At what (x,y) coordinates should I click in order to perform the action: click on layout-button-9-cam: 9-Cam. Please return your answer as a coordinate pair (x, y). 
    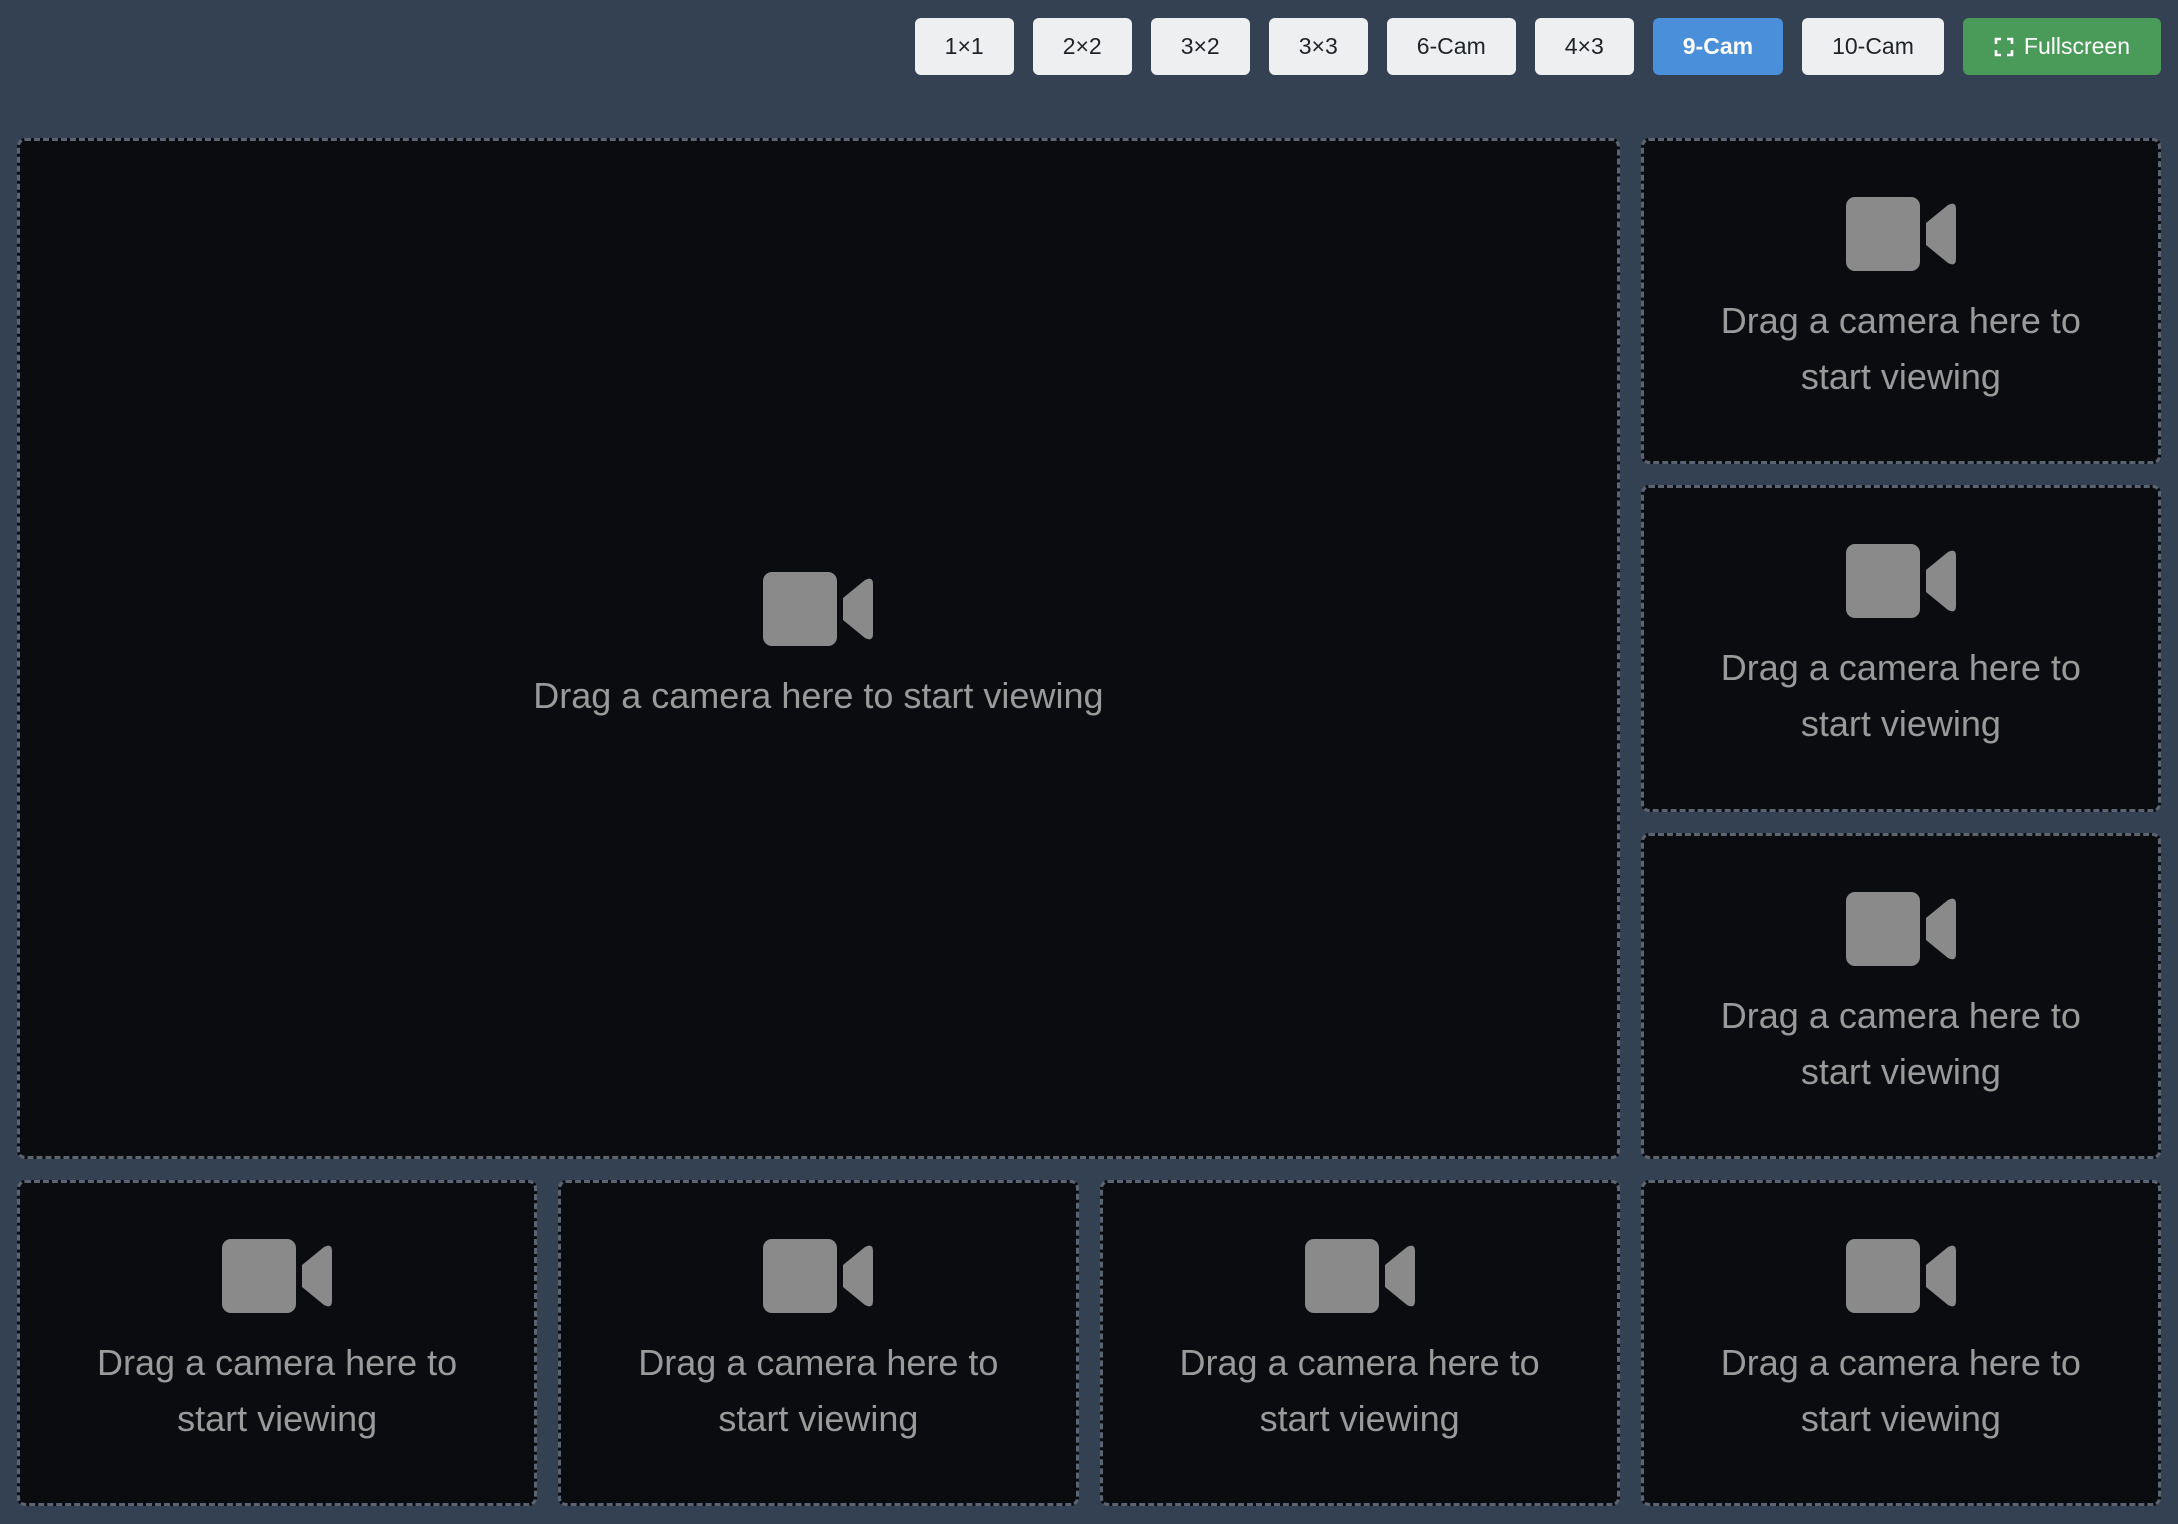
    Looking at the image, I should click on (1718, 46).